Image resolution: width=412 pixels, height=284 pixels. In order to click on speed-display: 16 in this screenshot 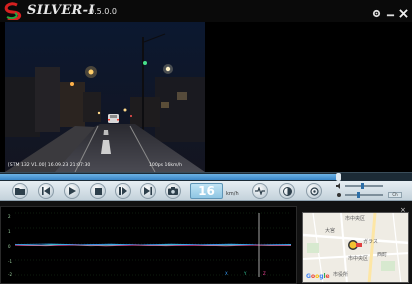, I will do `click(206, 191)`.